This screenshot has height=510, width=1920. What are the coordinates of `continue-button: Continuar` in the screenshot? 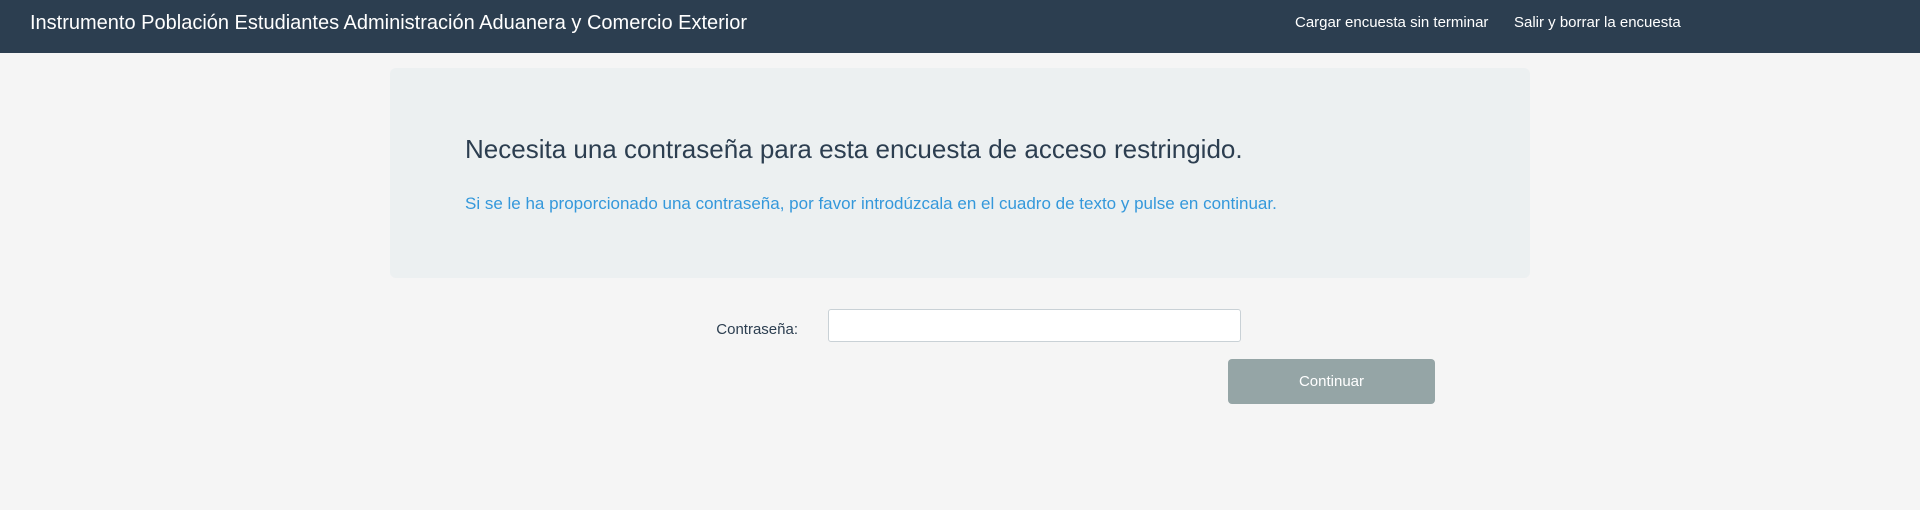 It's located at (1331, 381).